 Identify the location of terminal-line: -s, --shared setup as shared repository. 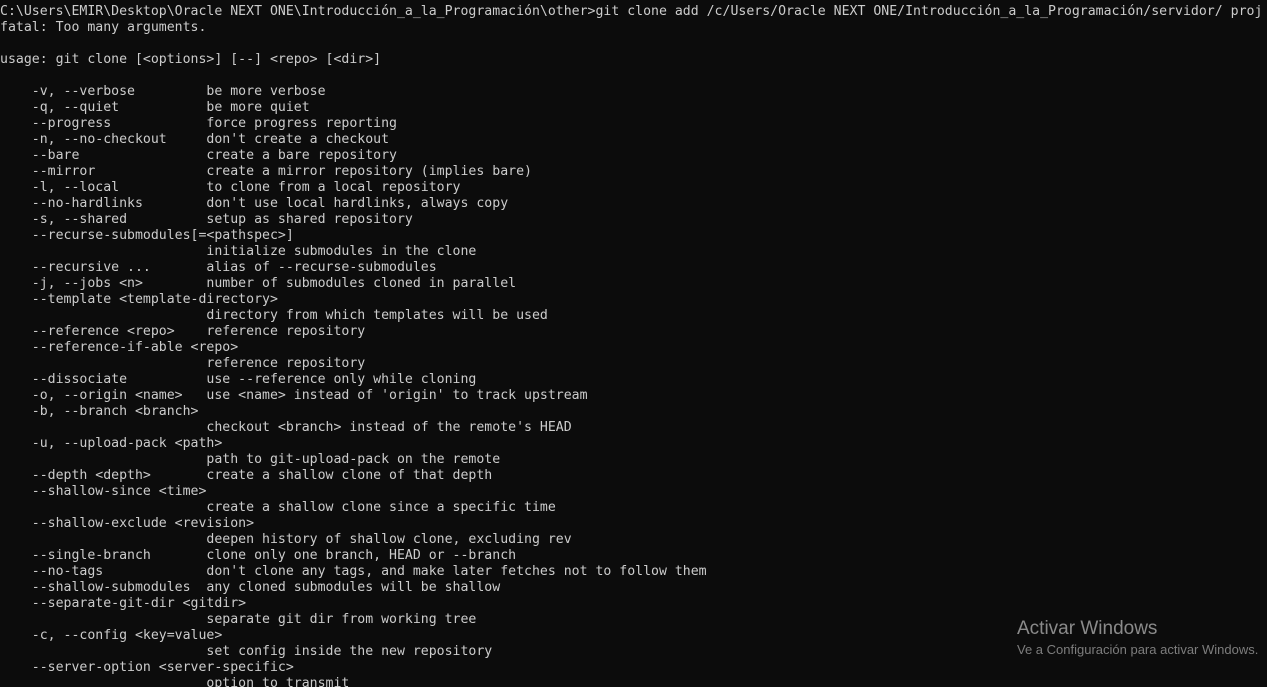
(206, 219).